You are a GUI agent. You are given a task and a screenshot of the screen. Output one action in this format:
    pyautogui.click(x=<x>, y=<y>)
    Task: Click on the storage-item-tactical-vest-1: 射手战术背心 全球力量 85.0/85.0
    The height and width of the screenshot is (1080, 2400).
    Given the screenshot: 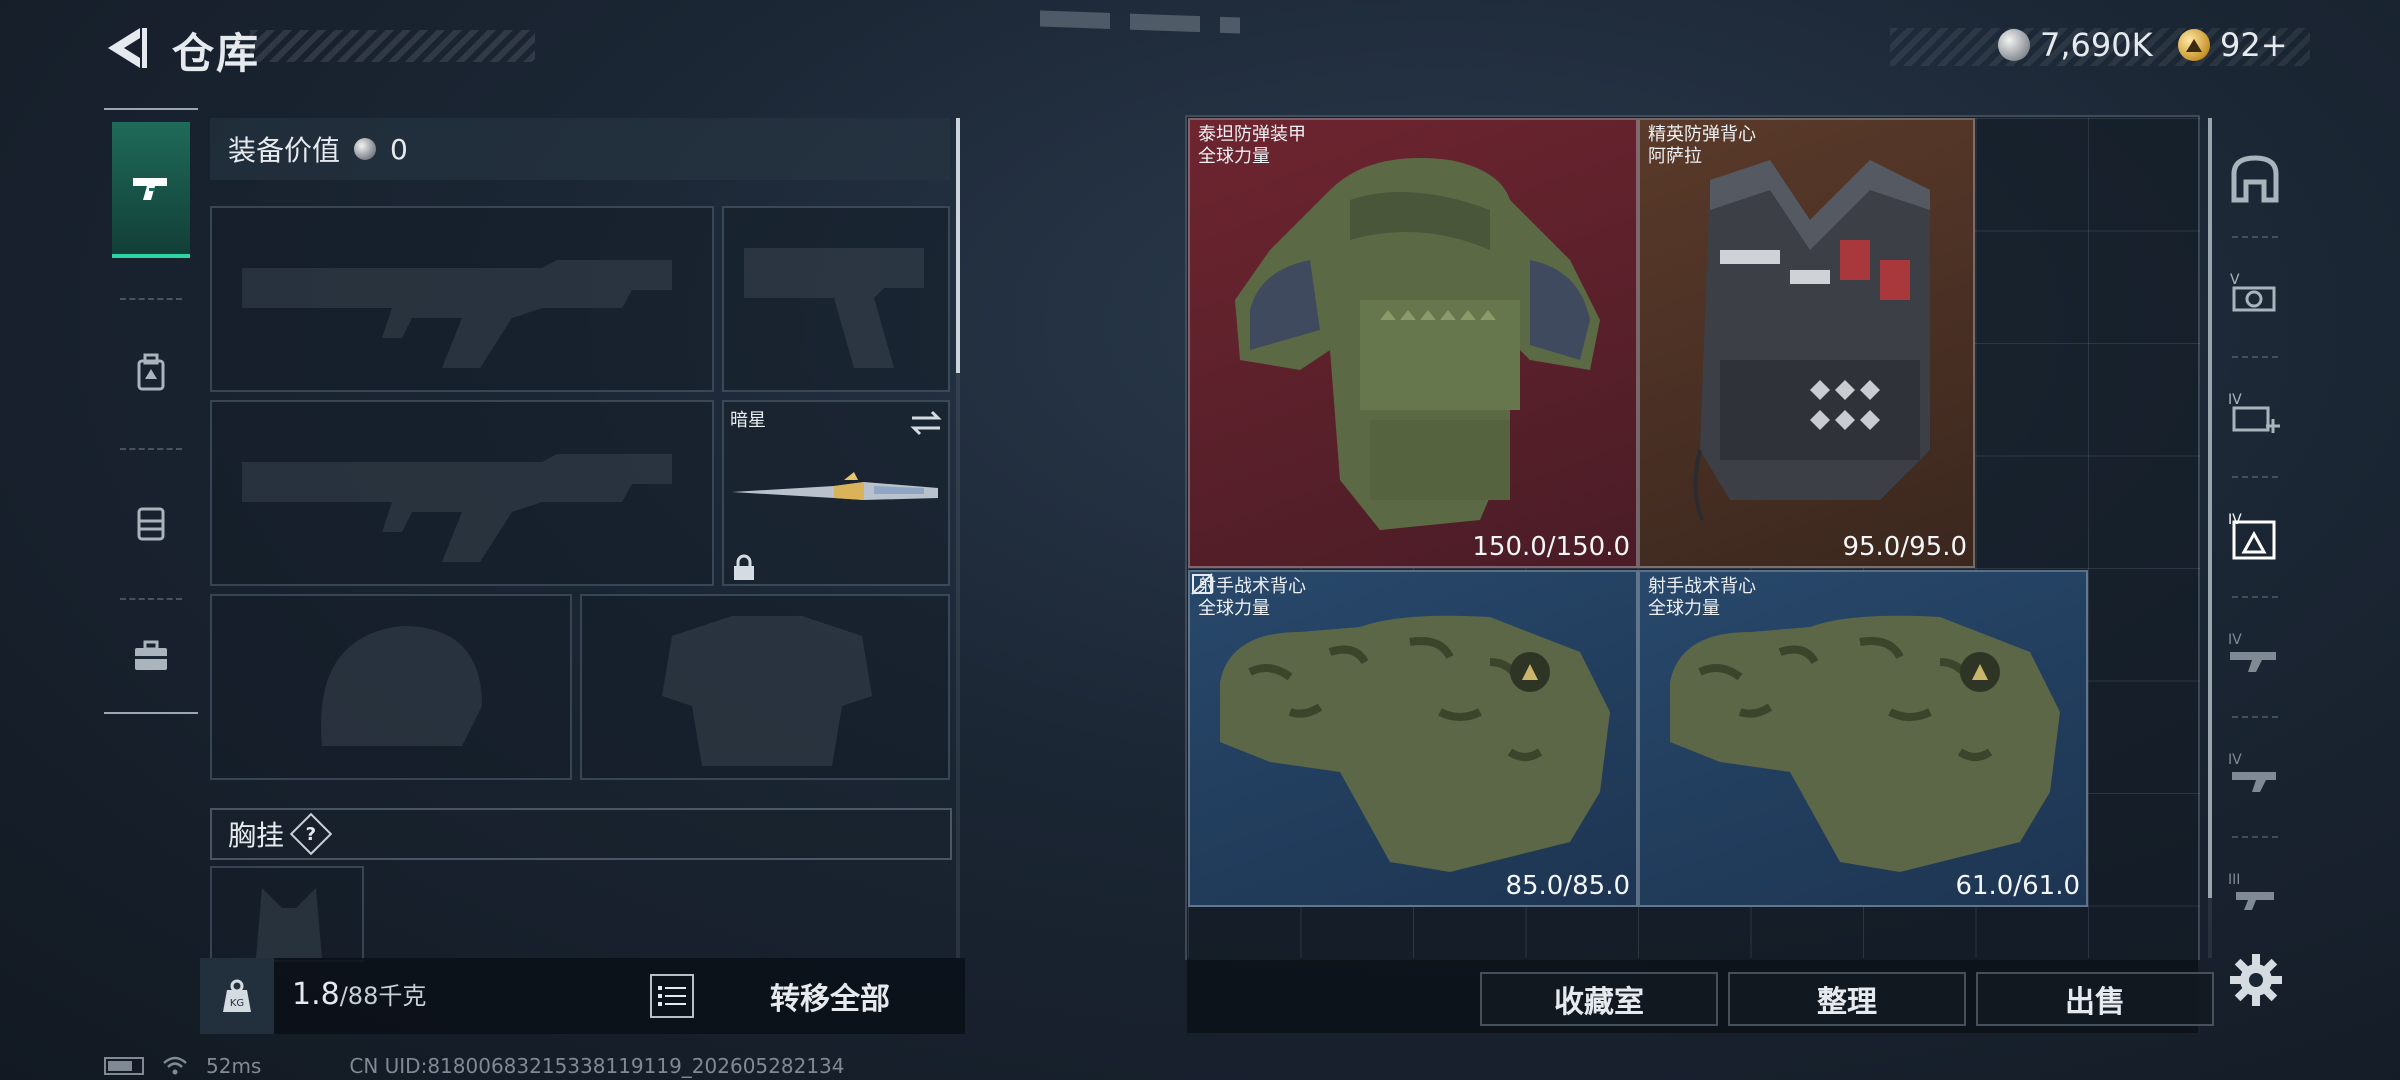 What is the action you would take?
    pyautogui.click(x=1413, y=738)
    